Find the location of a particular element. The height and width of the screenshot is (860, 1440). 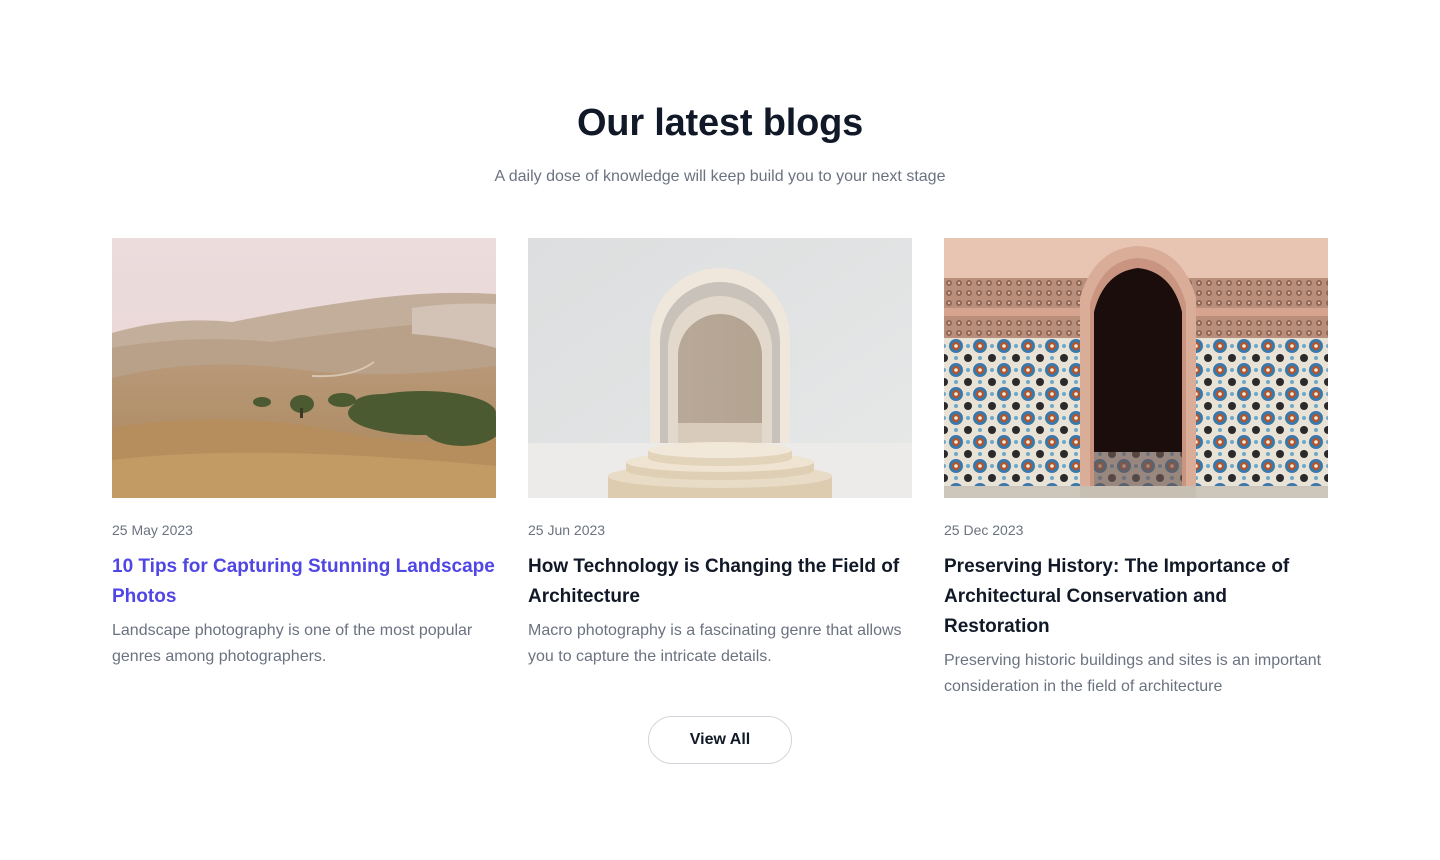

arches-render-photo is located at coordinates (720, 368).